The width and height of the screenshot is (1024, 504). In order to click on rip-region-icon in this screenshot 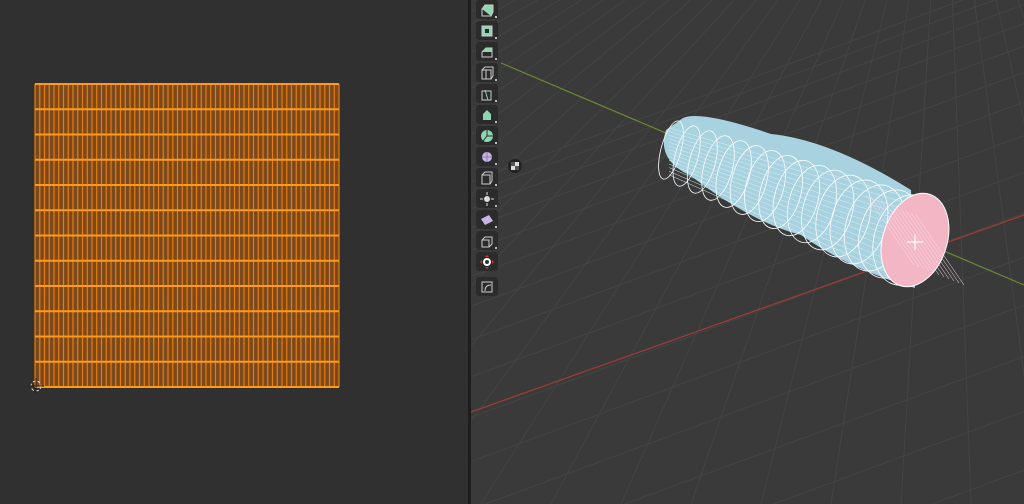, I will do `click(487, 241)`.